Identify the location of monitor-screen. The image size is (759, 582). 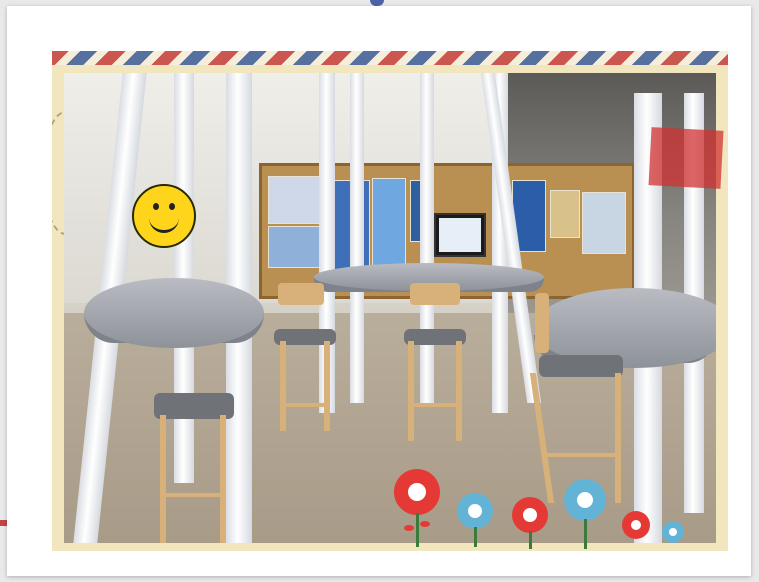
(460, 235).